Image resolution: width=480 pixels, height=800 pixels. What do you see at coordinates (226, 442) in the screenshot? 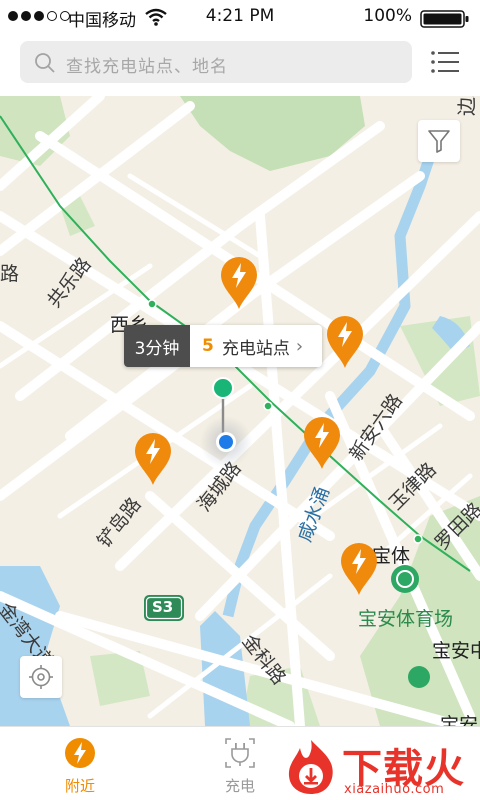
I see `my-location-icon` at bounding box center [226, 442].